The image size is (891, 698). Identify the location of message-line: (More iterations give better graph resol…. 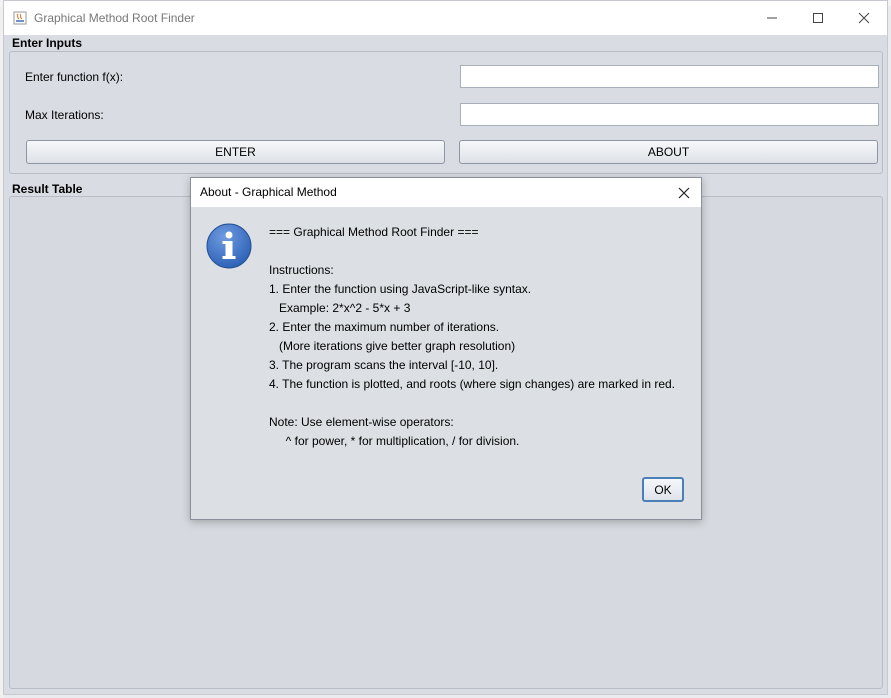
(392, 346).